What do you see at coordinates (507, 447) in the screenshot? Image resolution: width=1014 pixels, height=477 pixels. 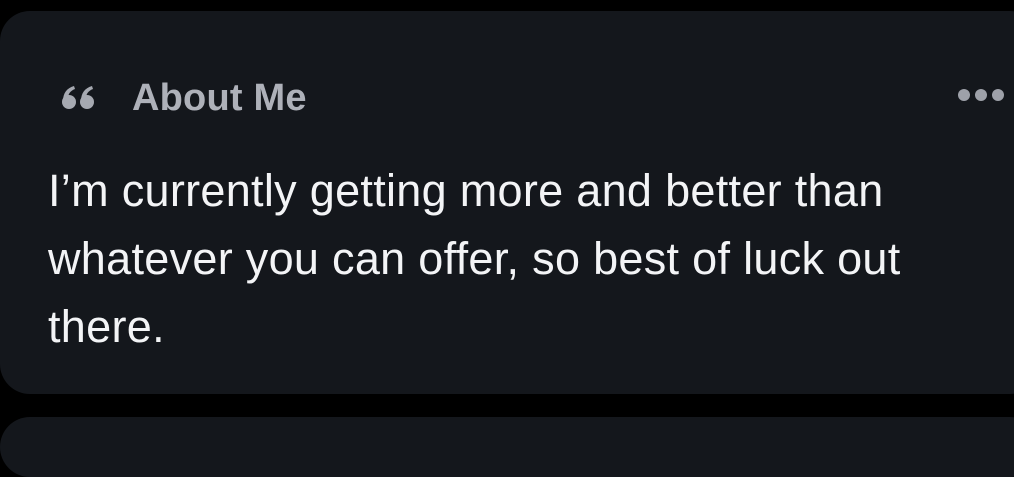 I see `next-card` at bounding box center [507, 447].